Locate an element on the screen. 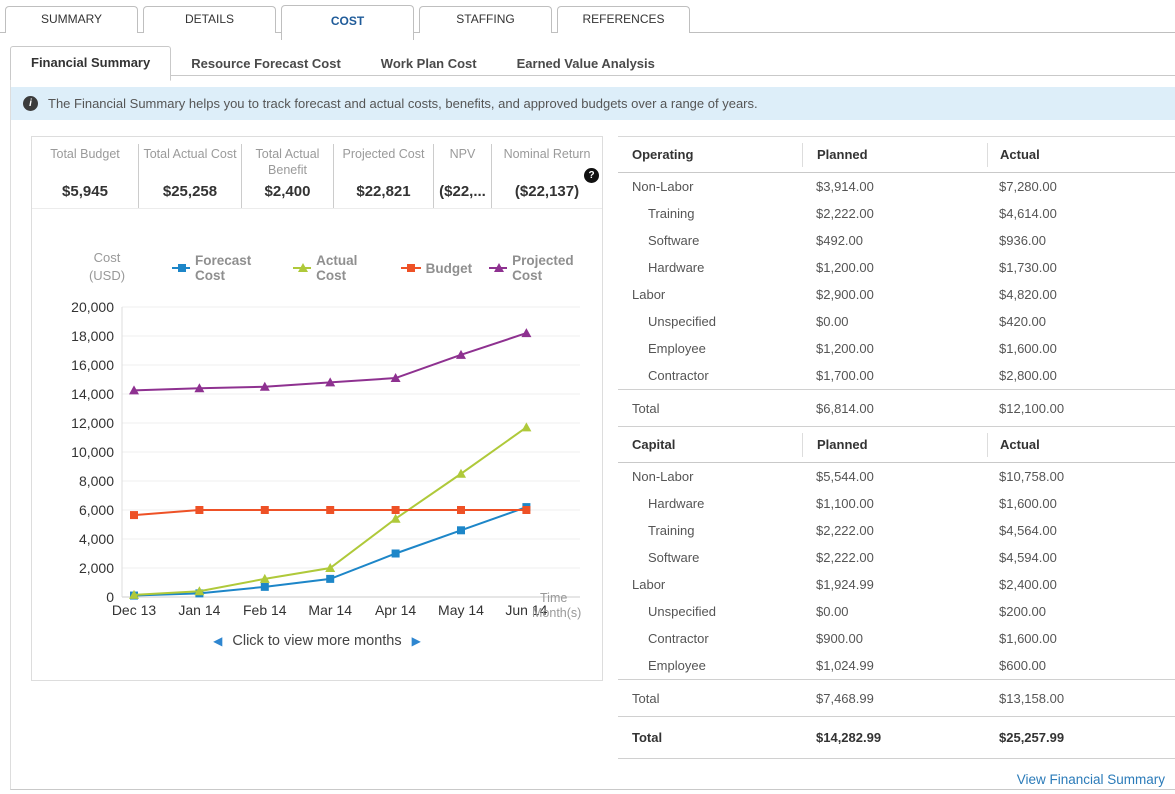 This screenshot has width=1175, height=794. actual-value: $420.00 is located at coordinates (1022, 321).